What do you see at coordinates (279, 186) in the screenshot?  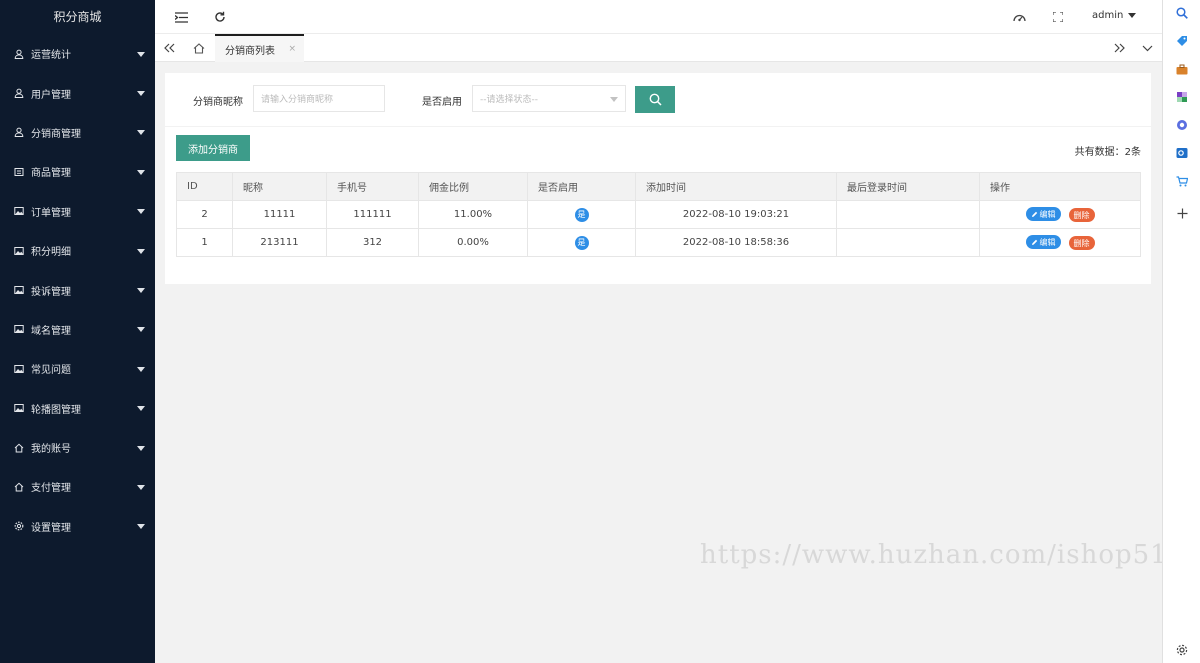 I see `column-header: 昵称` at bounding box center [279, 186].